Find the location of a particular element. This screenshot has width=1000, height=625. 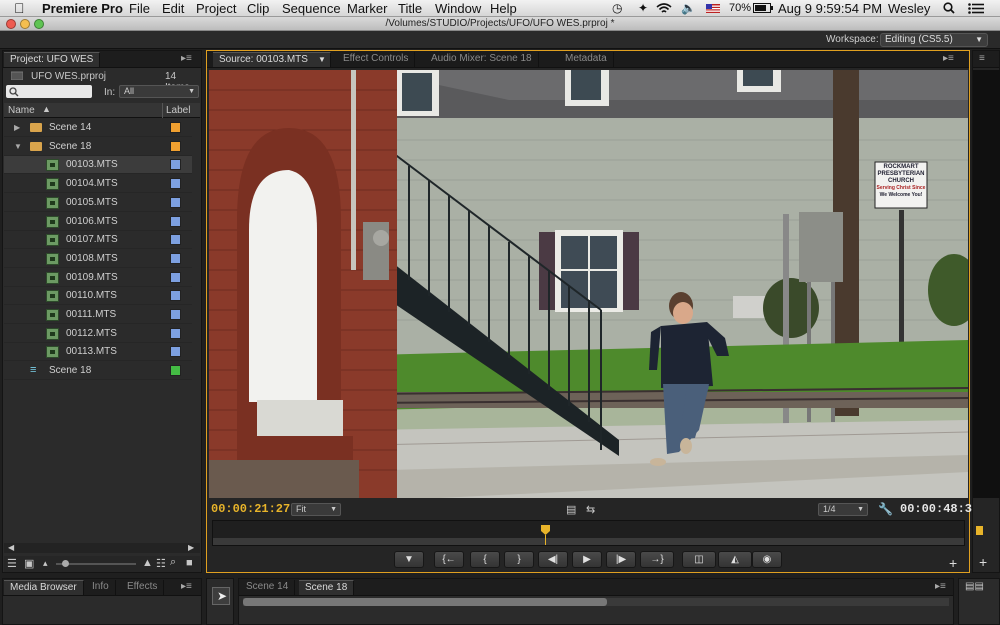

panel-menu-icon: ▤▤ is located at coordinates (974, 586).